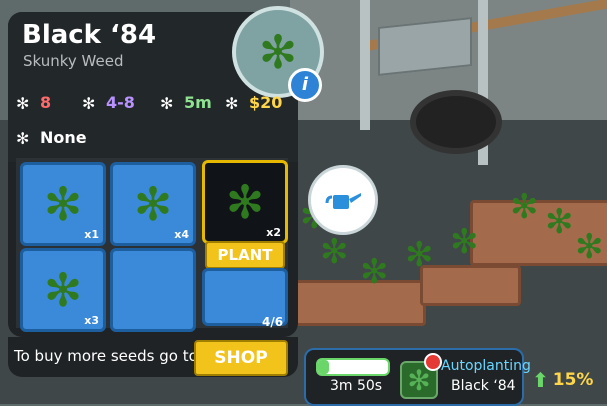 This screenshot has height=406, width=607. What do you see at coordinates (181, 234) in the screenshot?
I see `slot-count: x4` at bounding box center [181, 234].